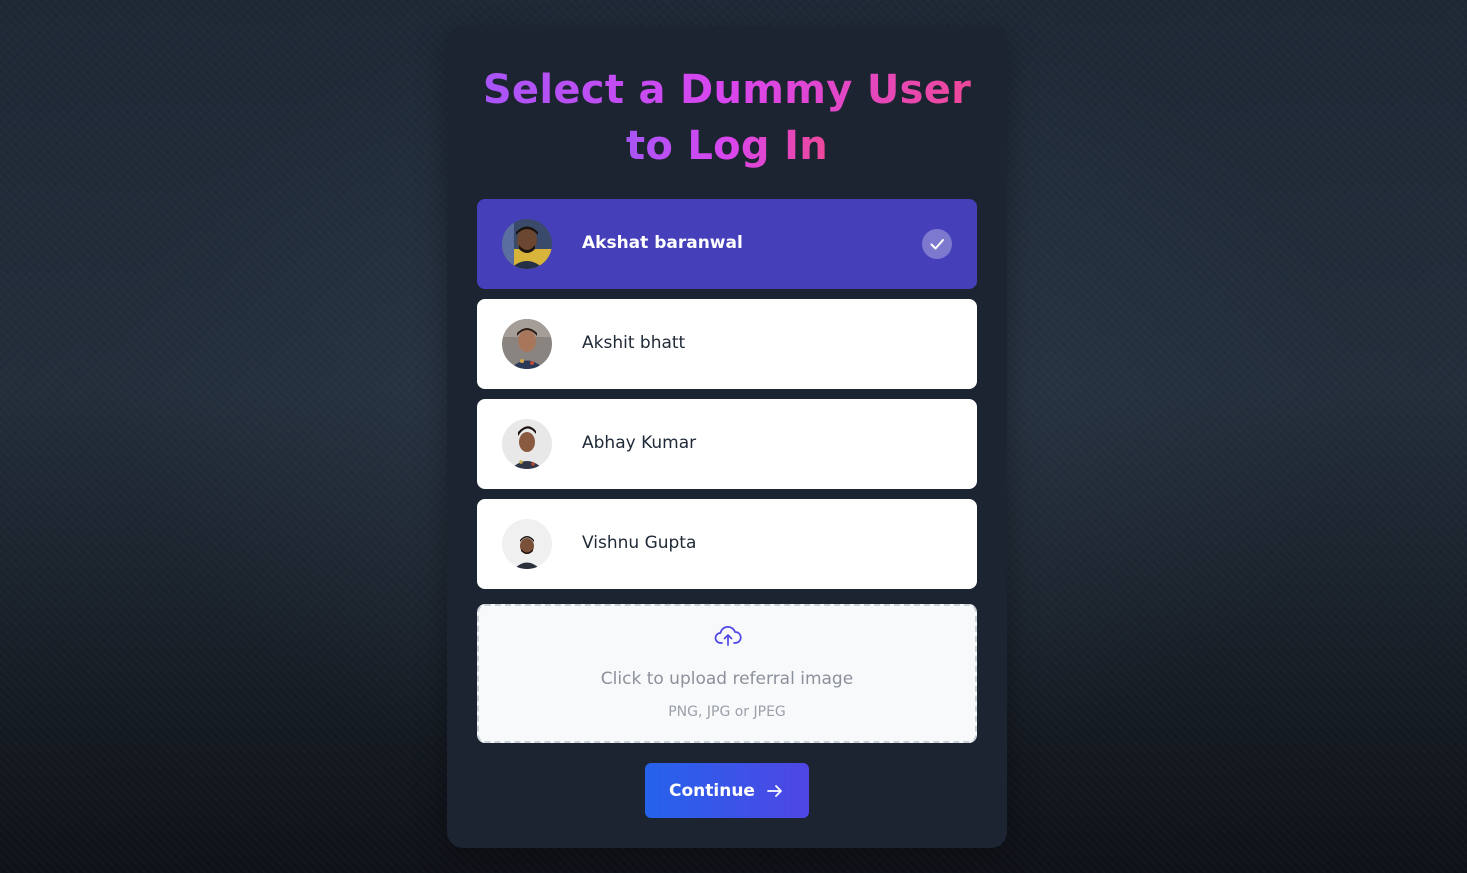  I want to click on user-name: Vishnu Gupta, so click(639, 543).